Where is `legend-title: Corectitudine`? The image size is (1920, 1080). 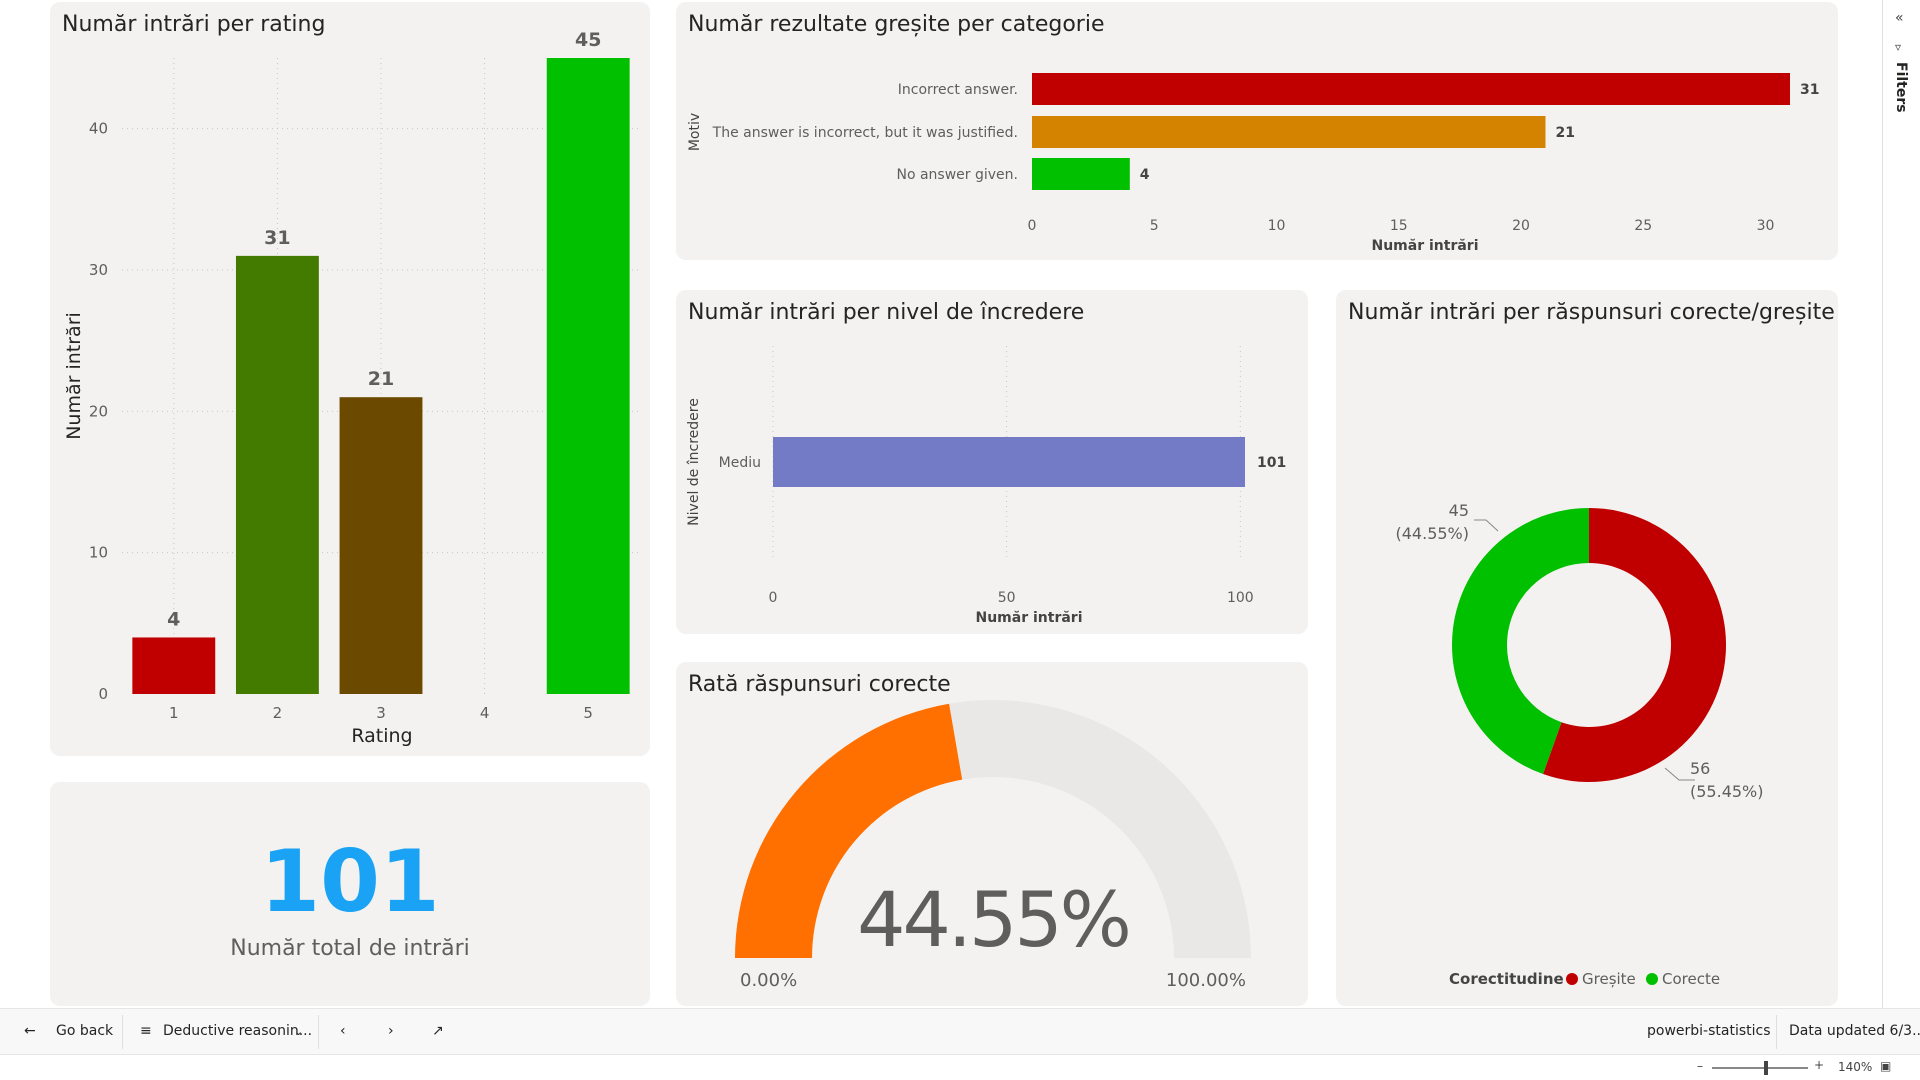 legend-title: Corectitudine is located at coordinates (1506, 979).